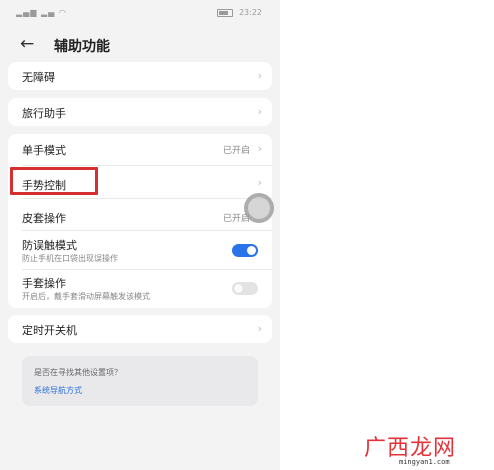 Image resolution: width=494 pixels, height=470 pixels. I want to click on row-label: 旅行助手, so click(44, 113).